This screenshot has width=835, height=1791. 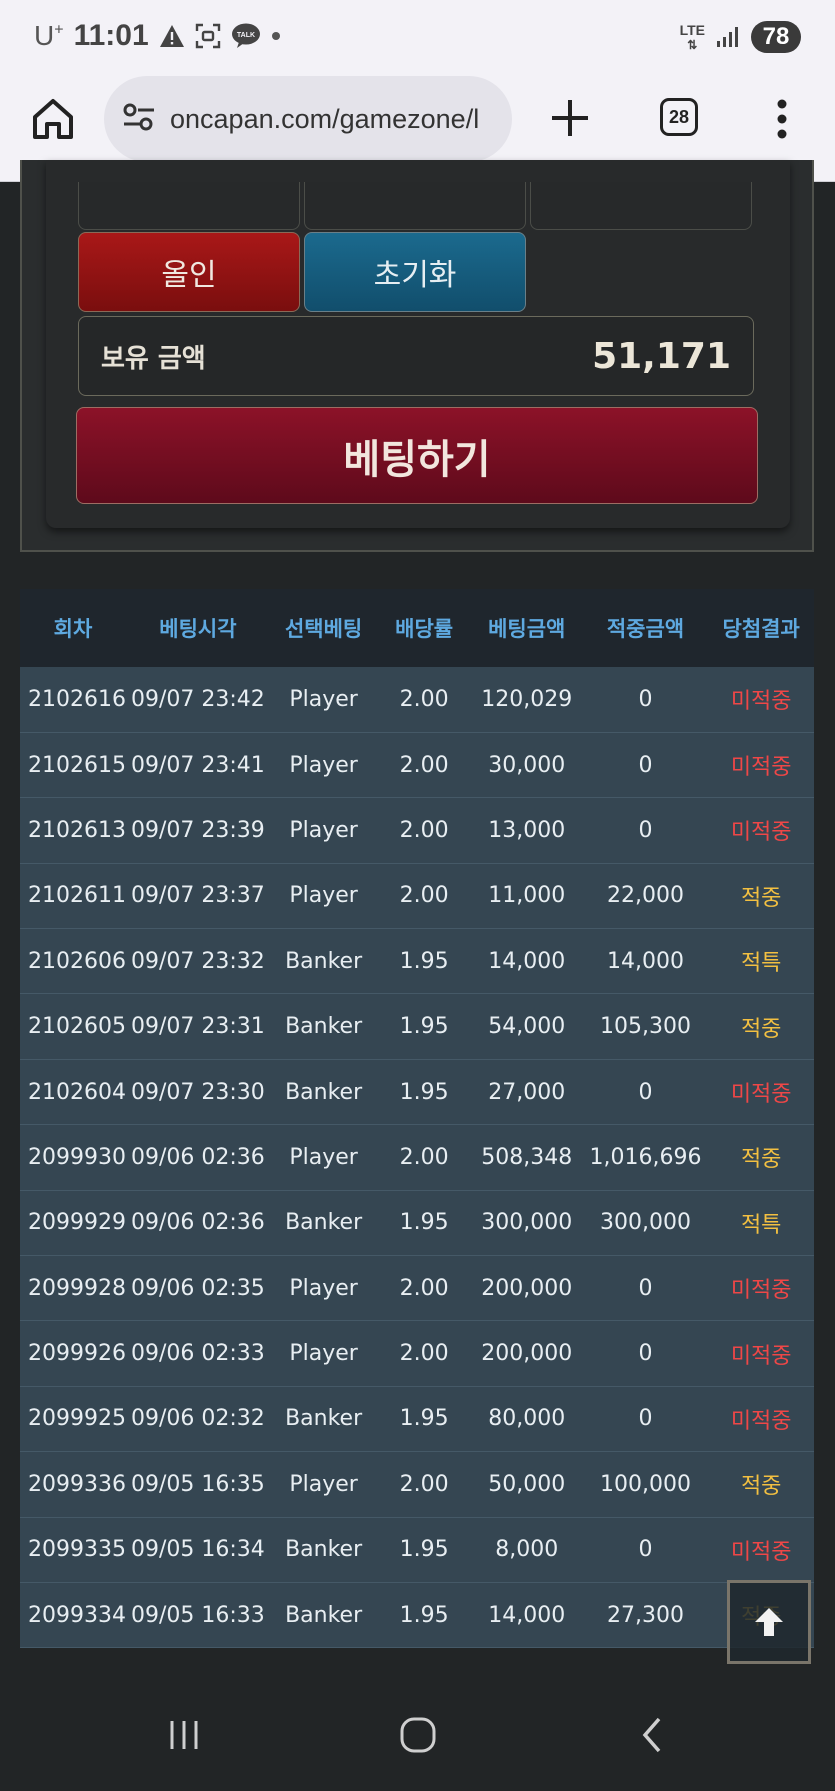 I want to click on nav-home-icon, so click(x=418, y=1735).